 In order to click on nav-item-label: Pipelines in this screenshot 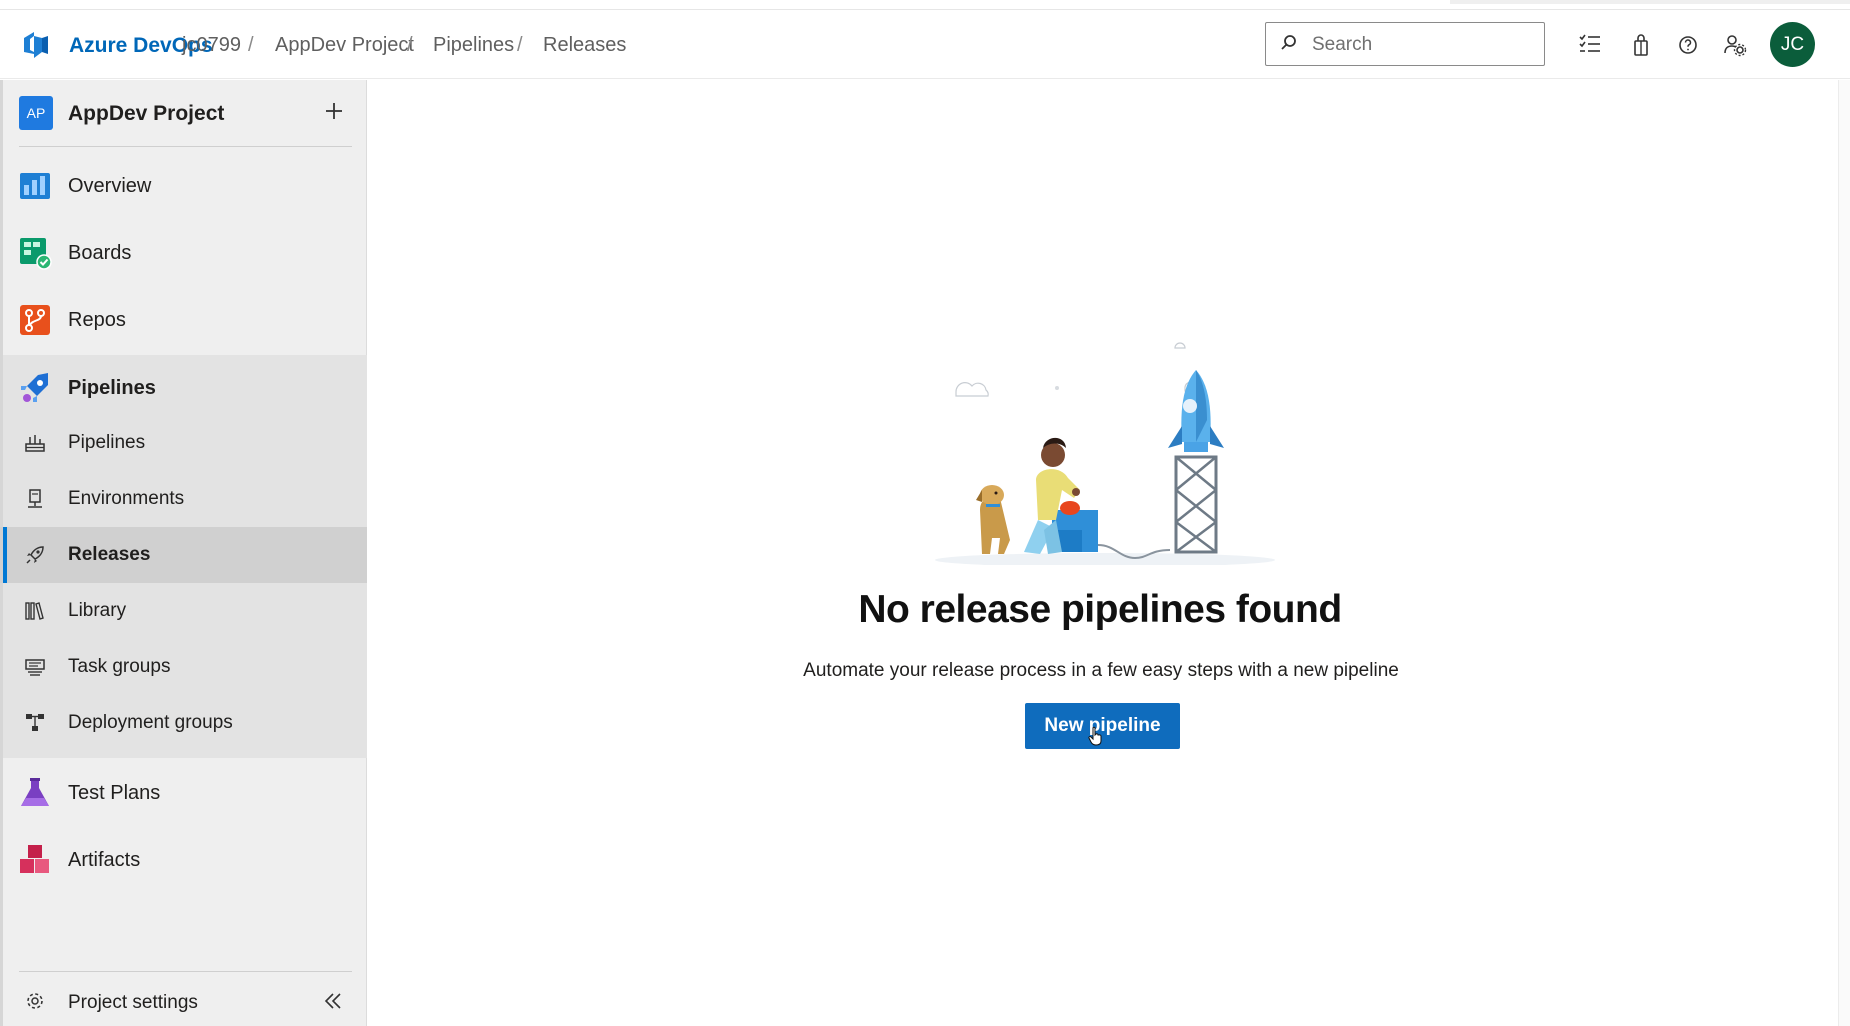, I will do `click(112, 388)`.